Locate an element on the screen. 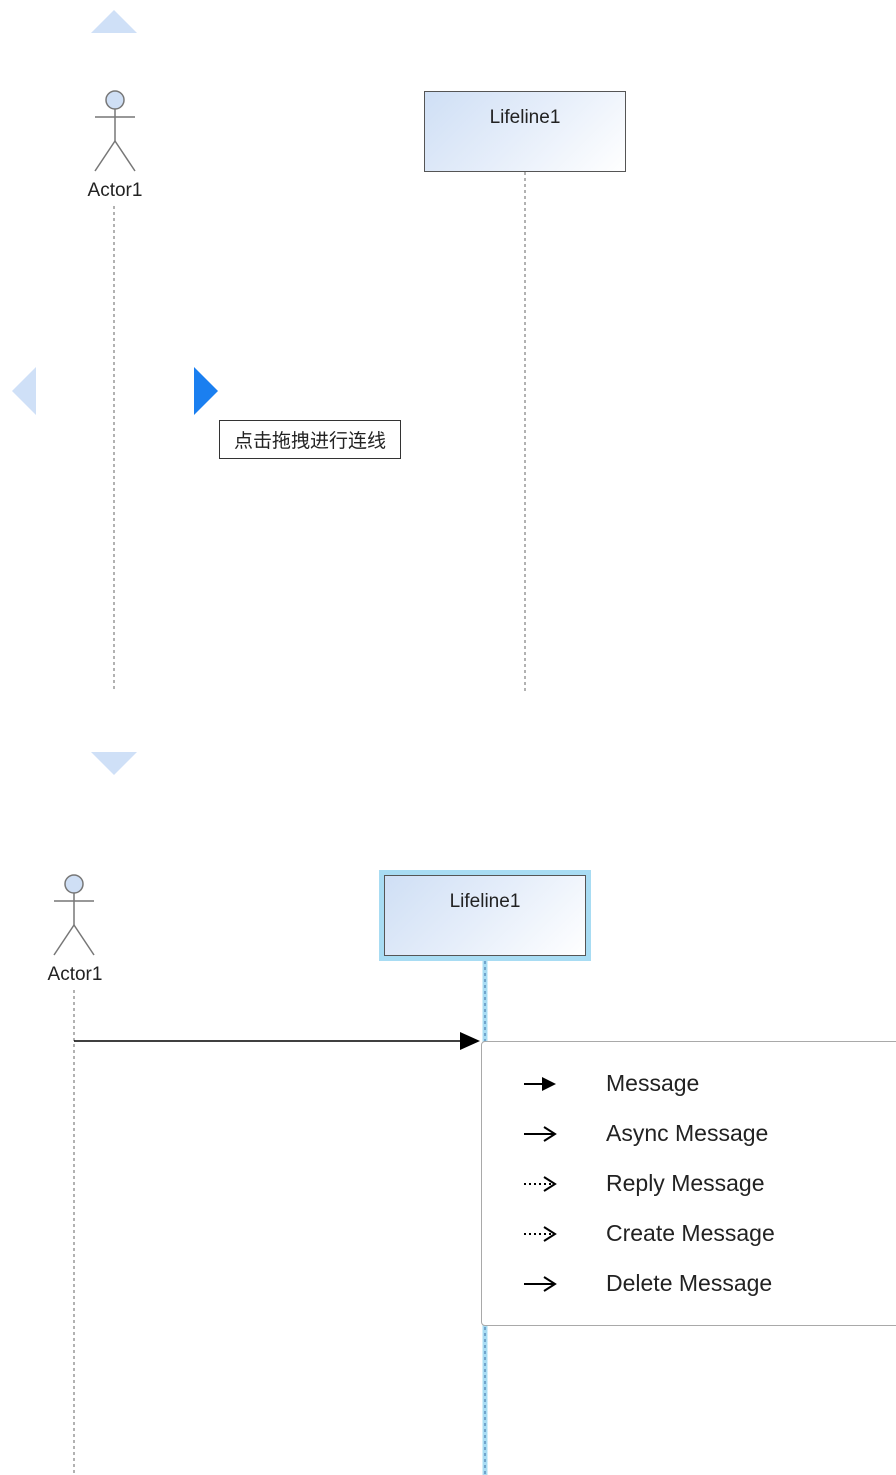 This screenshot has height=1475, width=896. arrow-filled-solid-icon is located at coordinates (540, 1084).